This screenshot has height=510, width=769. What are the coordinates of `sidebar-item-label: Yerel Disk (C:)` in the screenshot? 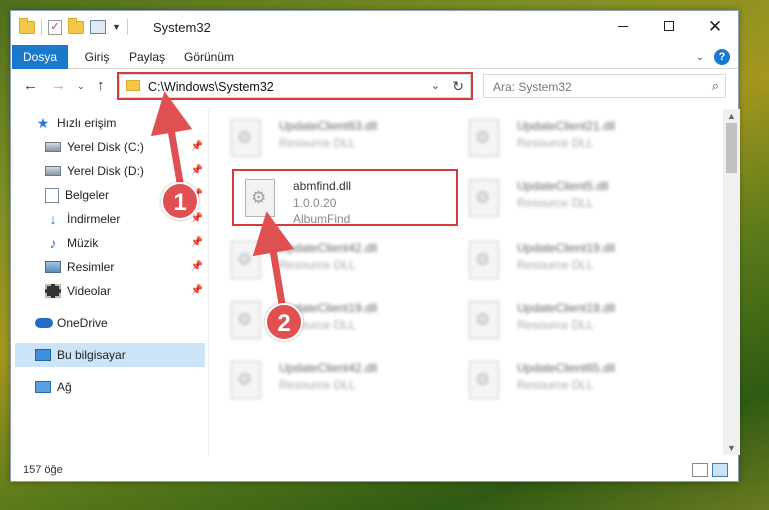 It's located at (105, 147).